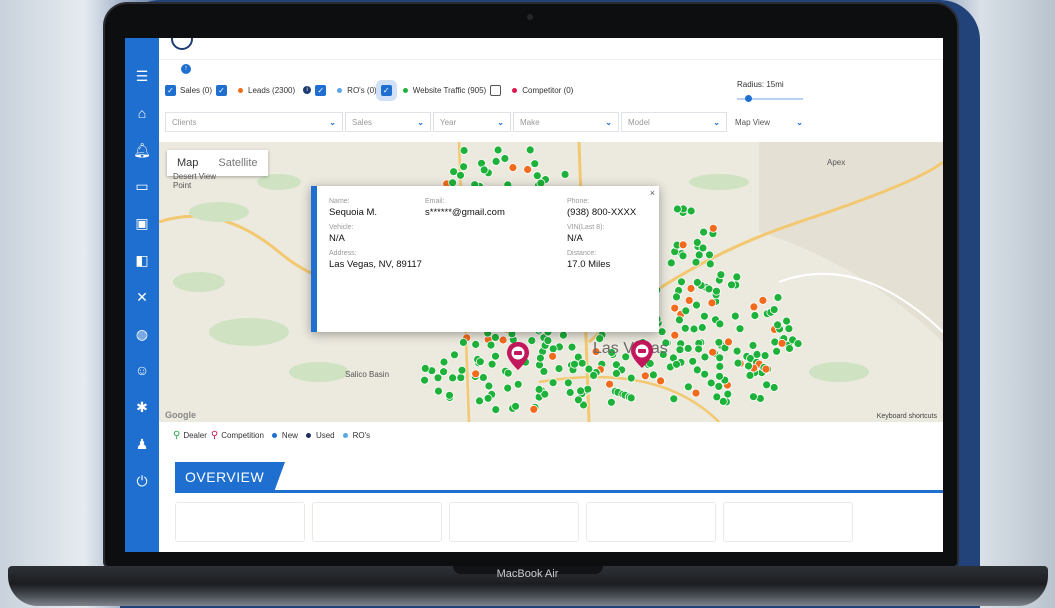 This screenshot has height=608, width=1055. I want to click on keyboard-shortcuts-link: Keyboard shortcuts, so click(907, 416).